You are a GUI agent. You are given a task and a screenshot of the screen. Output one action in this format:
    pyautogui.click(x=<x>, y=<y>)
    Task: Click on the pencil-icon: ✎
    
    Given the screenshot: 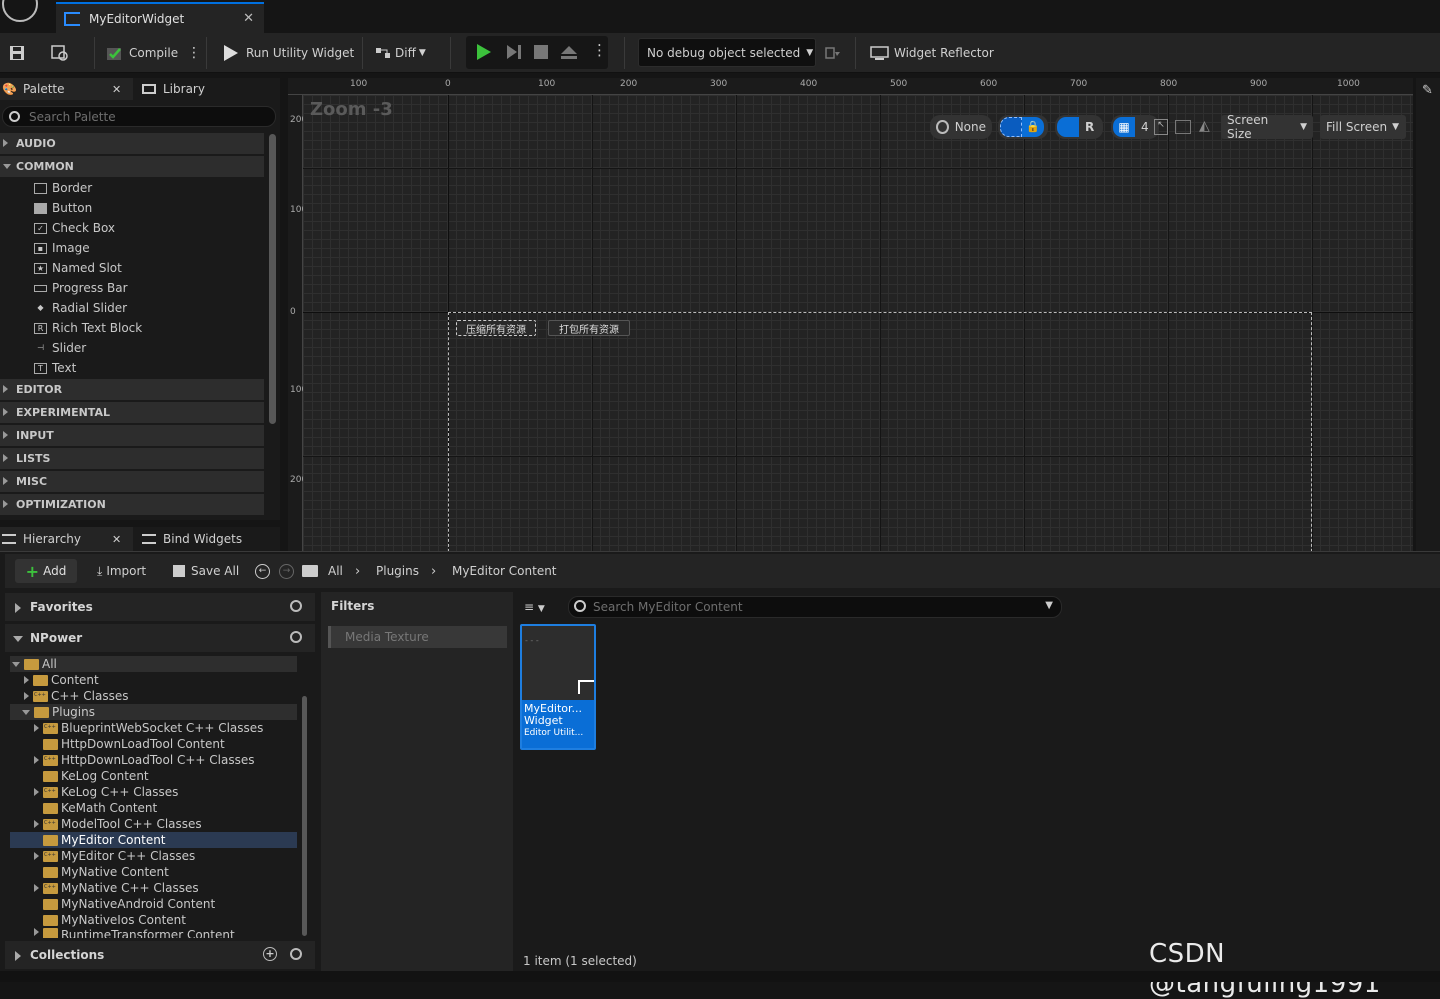 What is the action you would take?
    pyautogui.click(x=1427, y=90)
    